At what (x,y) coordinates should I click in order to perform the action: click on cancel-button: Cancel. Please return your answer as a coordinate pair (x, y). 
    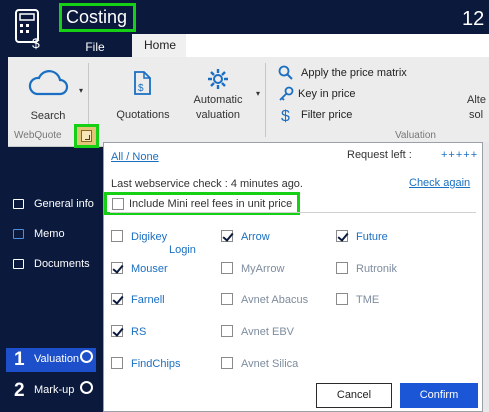
    Looking at the image, I should click on (354, 395).